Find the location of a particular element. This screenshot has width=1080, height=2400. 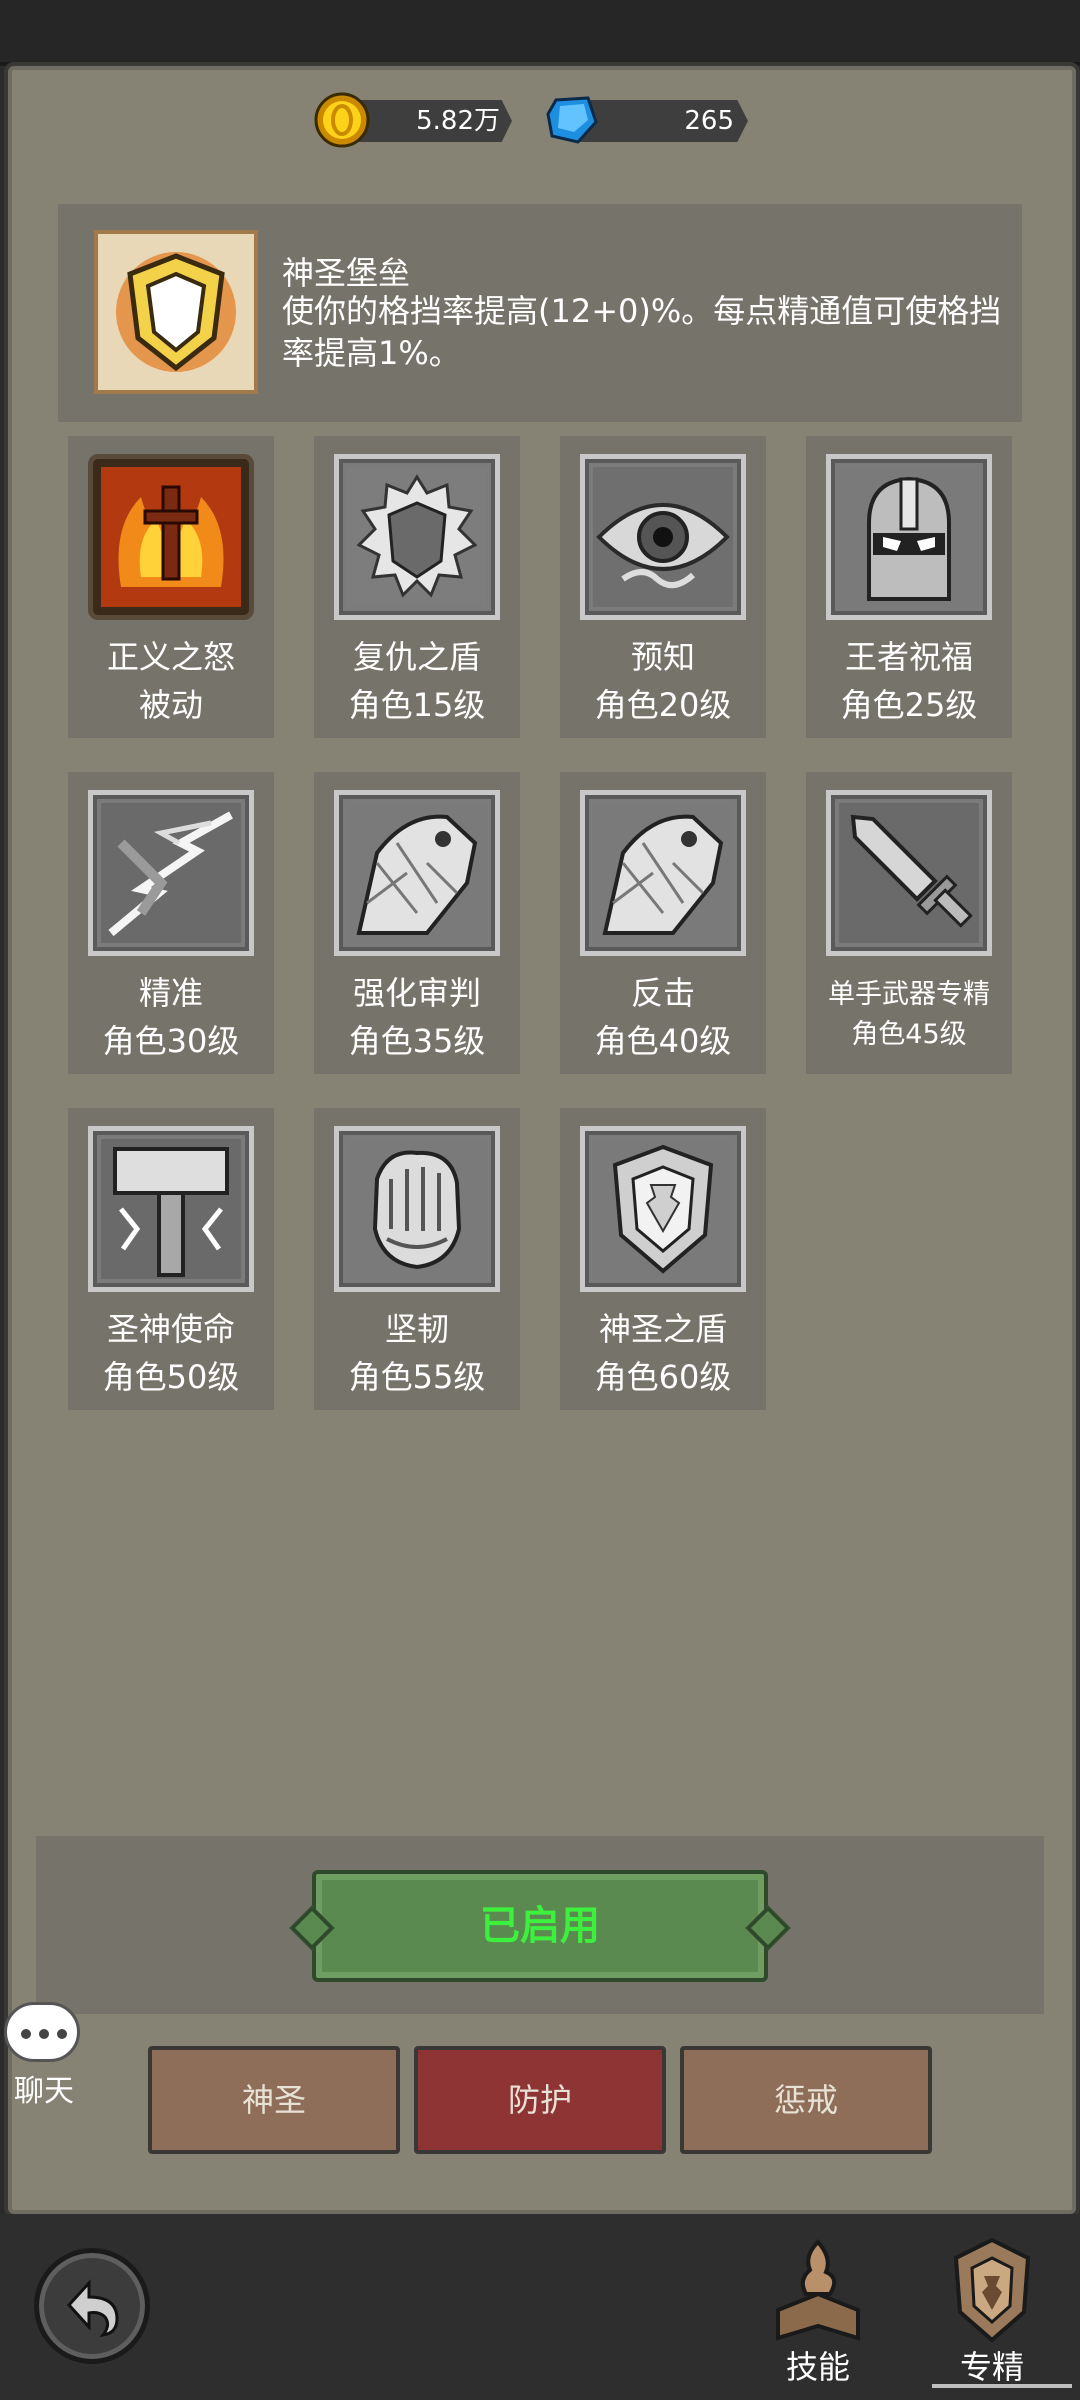

top-bar is located at coordinates (540, 33).